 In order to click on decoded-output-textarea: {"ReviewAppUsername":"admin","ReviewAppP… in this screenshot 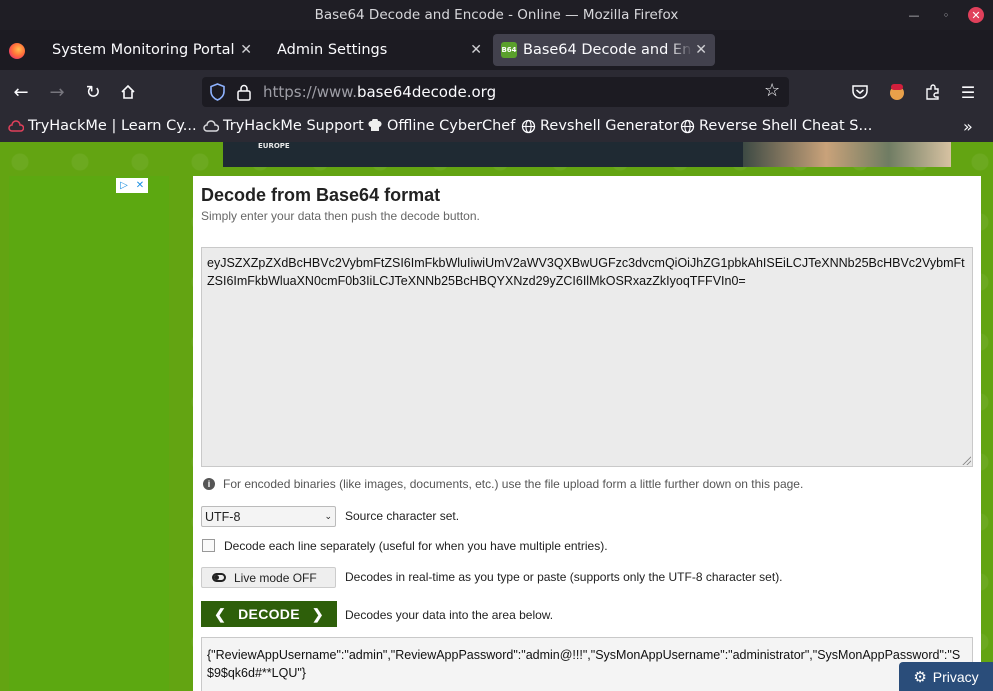, I will do `click(587, 664)`.